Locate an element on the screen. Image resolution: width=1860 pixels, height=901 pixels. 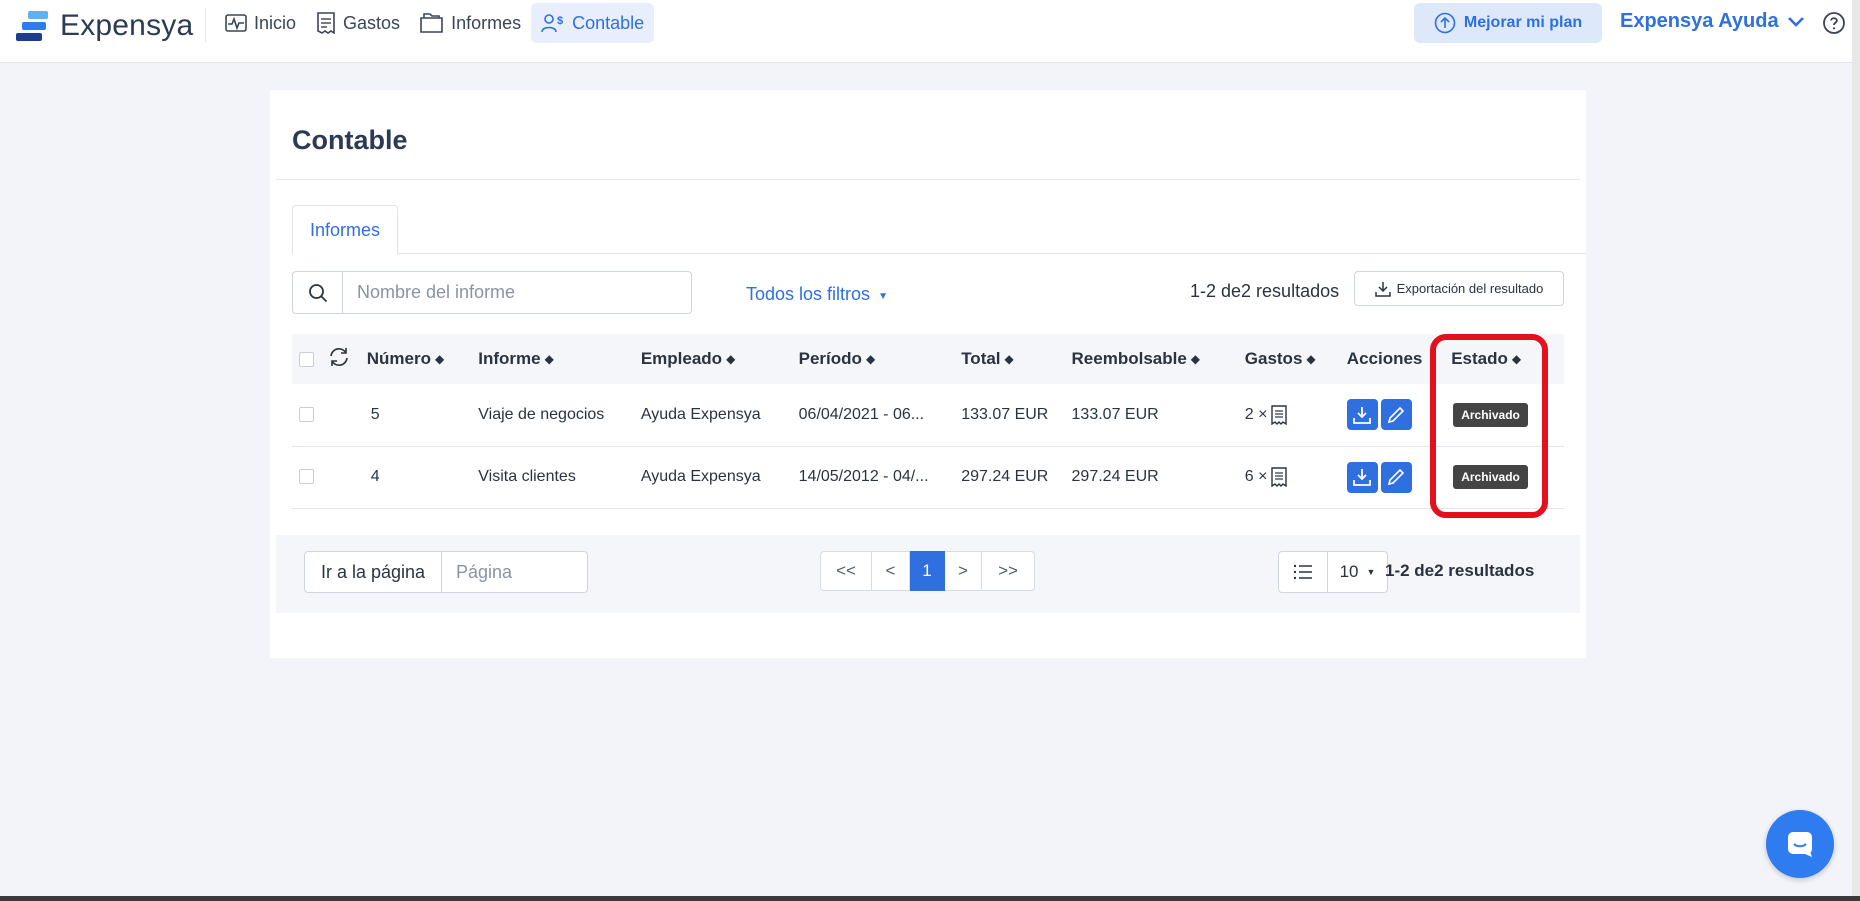
per-page-control: 10 ▼ is located at coordinates (1333, 572).